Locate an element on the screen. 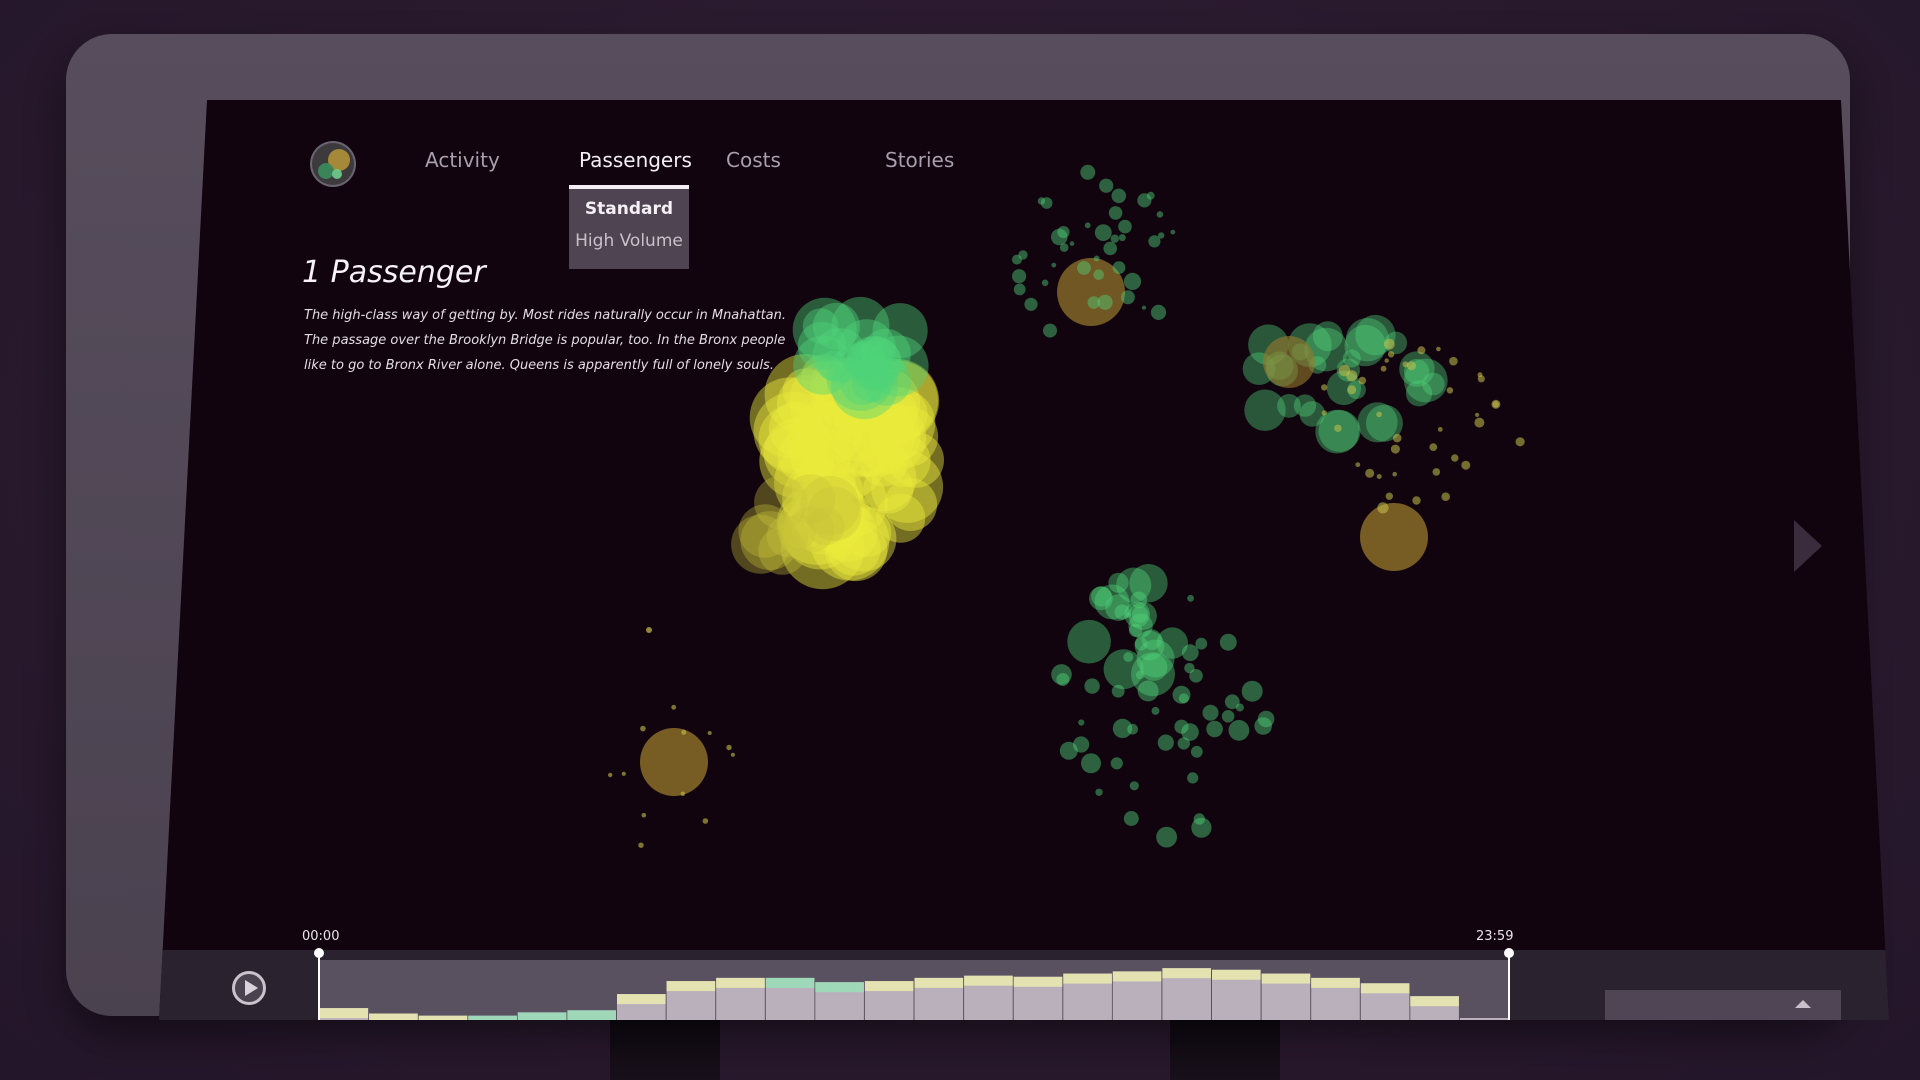 The image size is (1920, 1080). timeline-end-handle-line is located at coordinates (1509, 988).